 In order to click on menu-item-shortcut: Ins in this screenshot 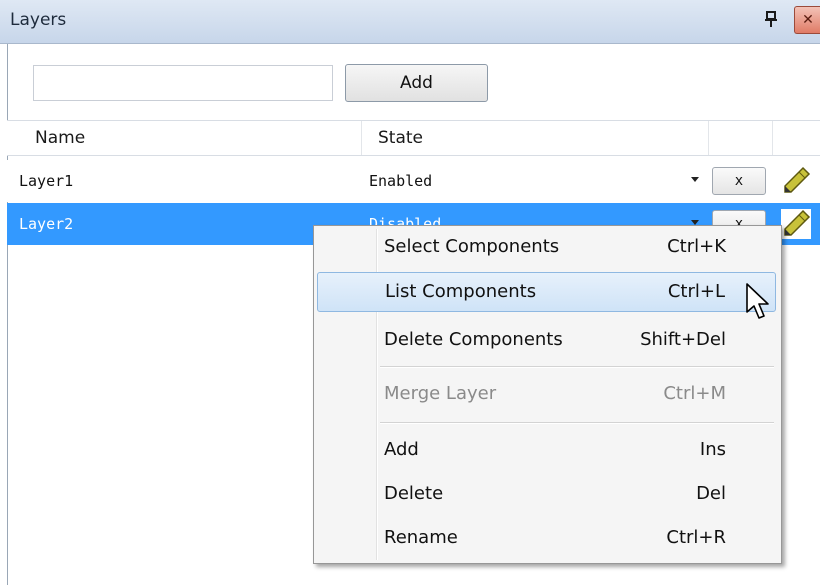, I will do `click(712, 449)`.